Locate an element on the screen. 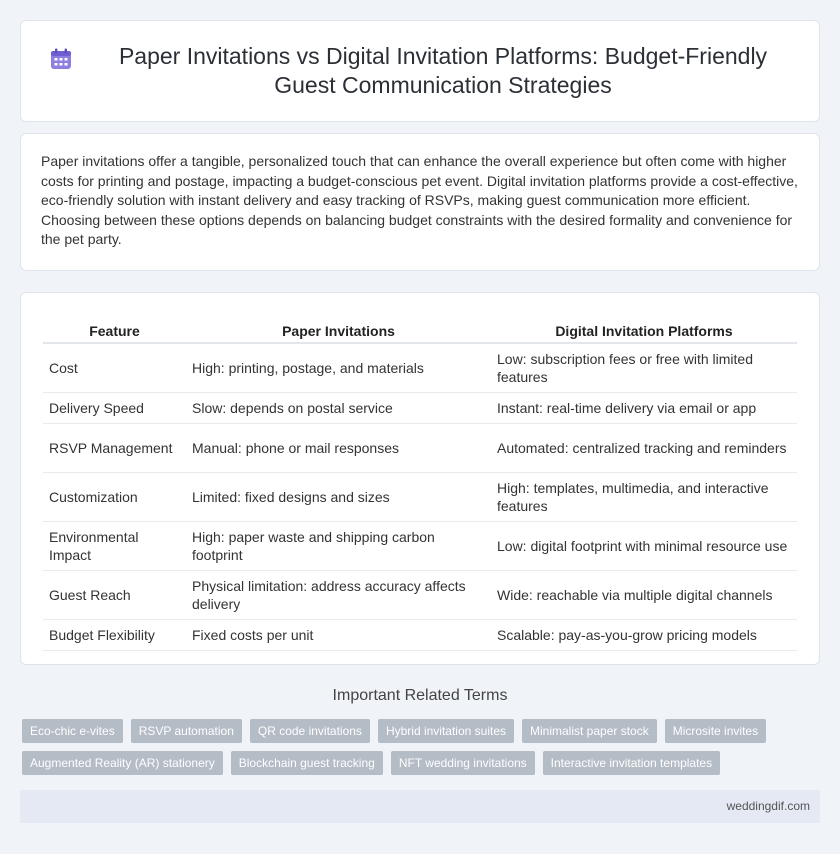 The image size is (840, 854). table-cell: Guest Reach is located at coordinates (114, 595).